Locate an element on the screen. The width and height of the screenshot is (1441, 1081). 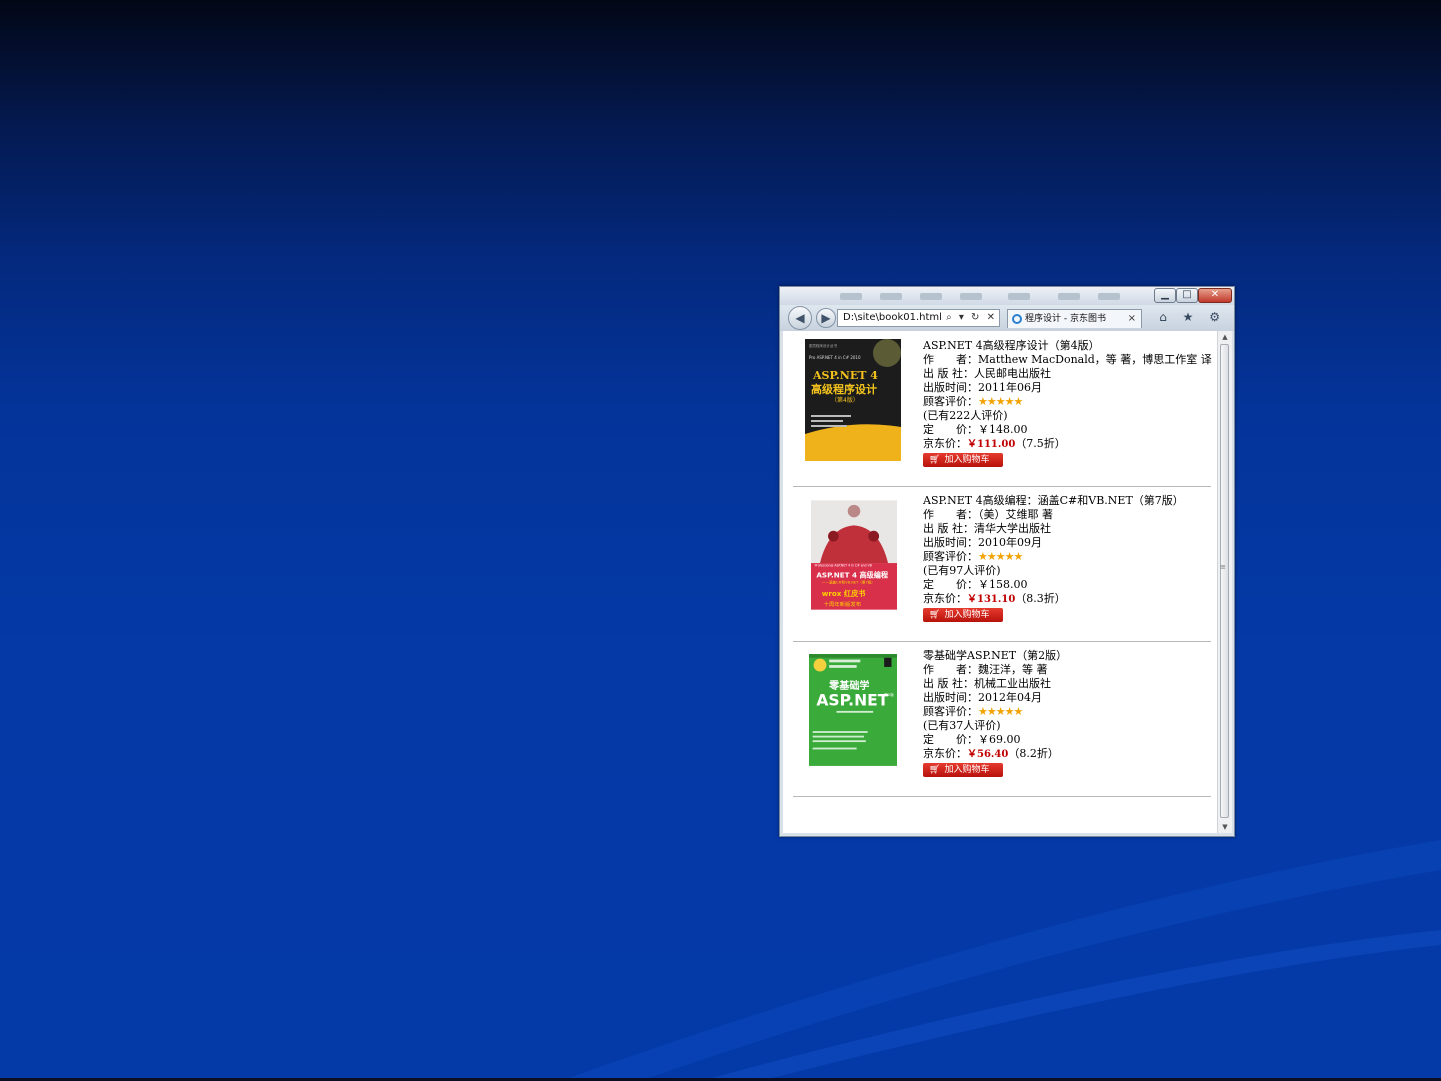
cover-title: ASP.NET 4 is located at coordinates (845, 375).